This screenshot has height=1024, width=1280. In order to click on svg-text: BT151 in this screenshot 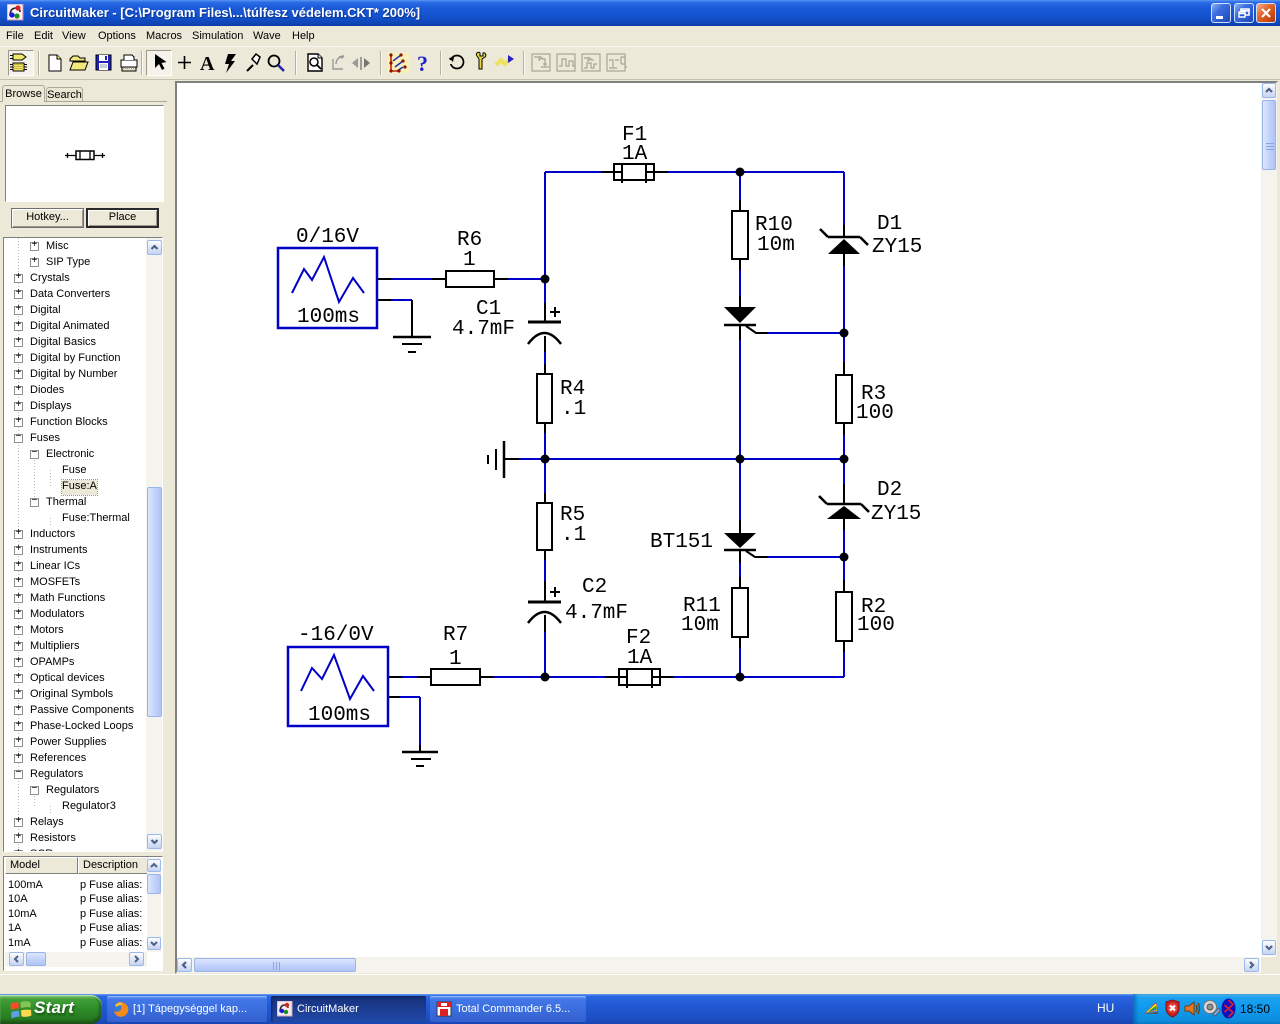, I will do `click(681, 542)`.